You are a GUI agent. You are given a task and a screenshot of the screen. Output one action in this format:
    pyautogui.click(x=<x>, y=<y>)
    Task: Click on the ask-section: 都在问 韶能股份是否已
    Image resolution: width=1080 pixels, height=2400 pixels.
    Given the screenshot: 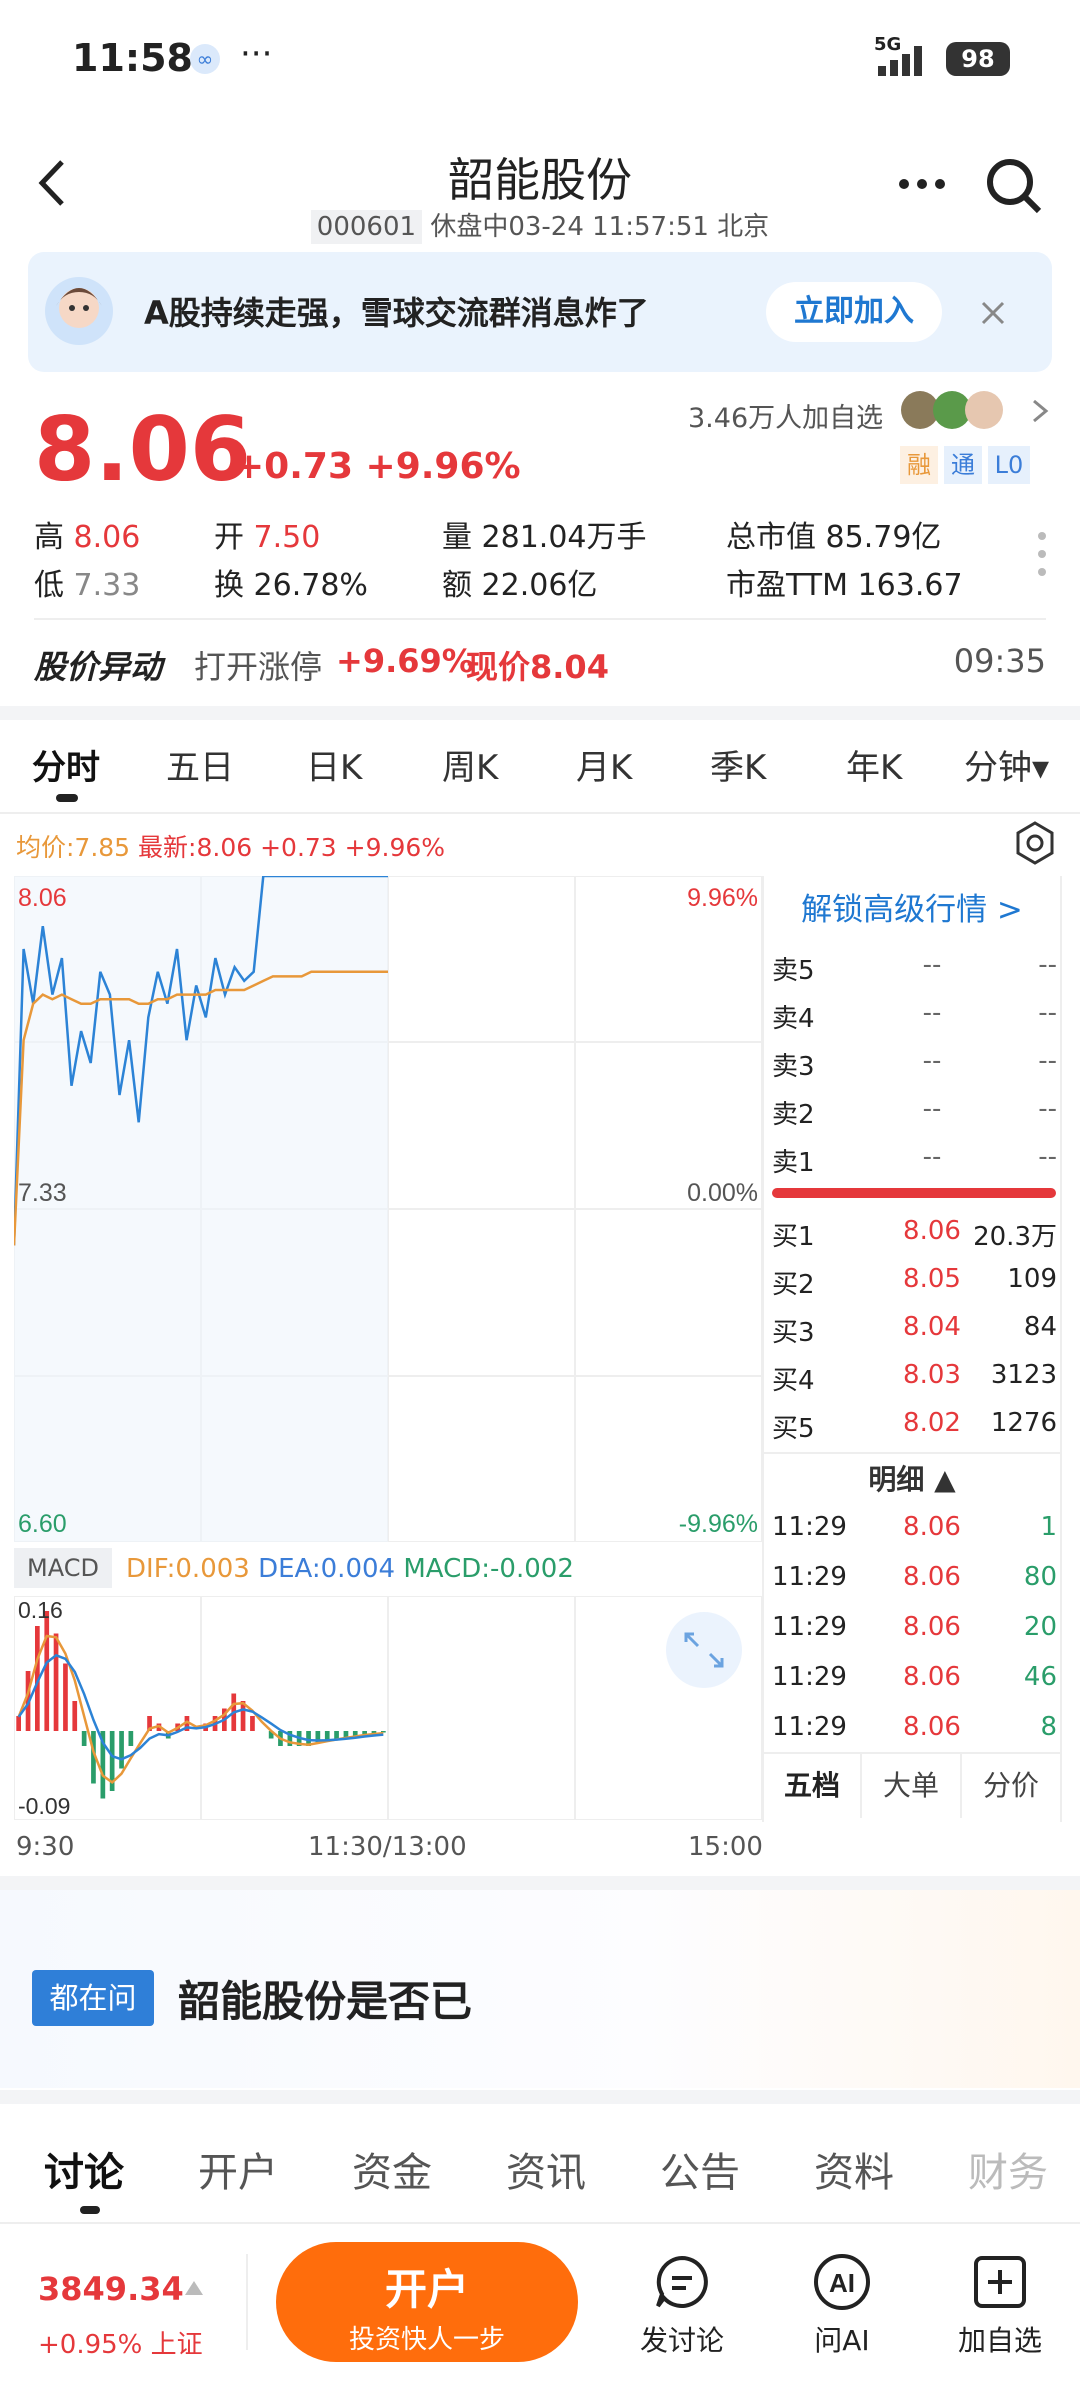 What is the action you would take?
    pyautogui.click(x=540, y=1989)
    